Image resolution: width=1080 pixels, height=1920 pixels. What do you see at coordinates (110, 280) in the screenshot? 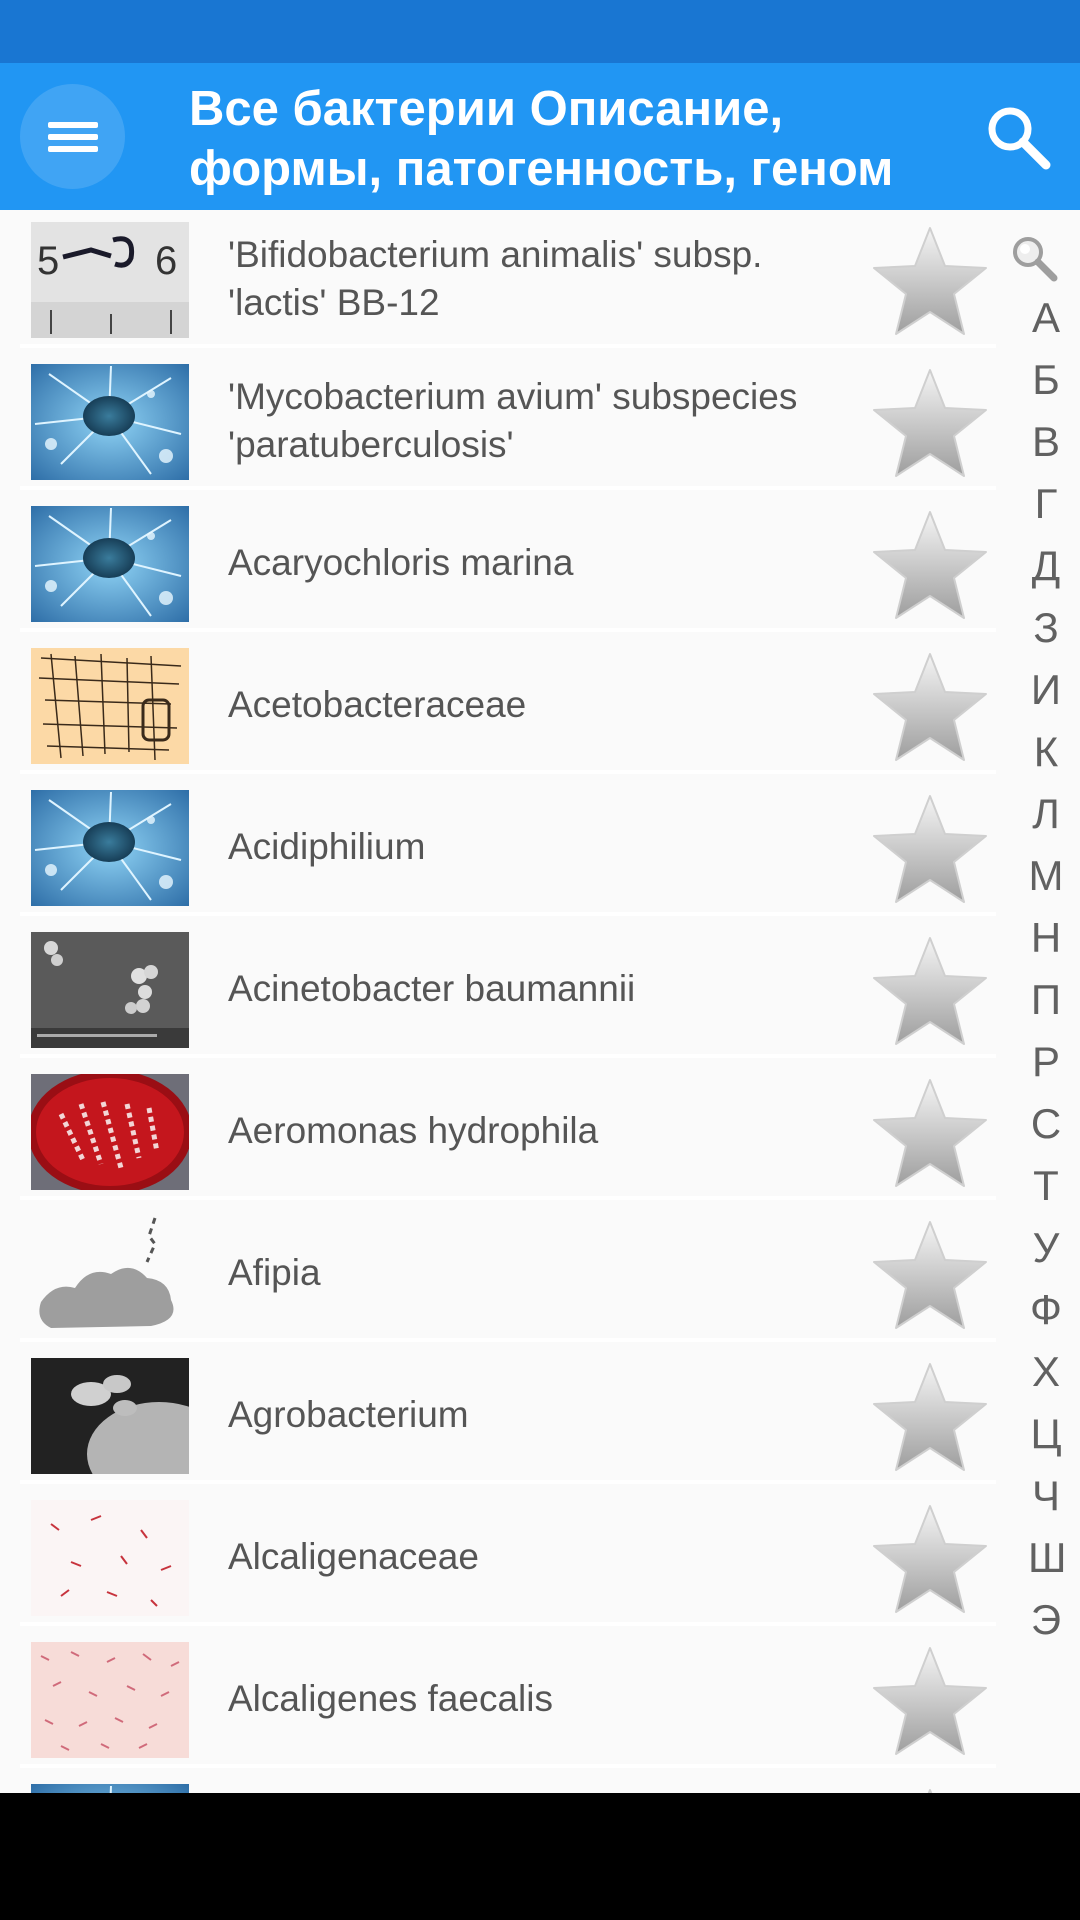
I see `thumbnail-image: 5 6` at bounding box center [110, 280].